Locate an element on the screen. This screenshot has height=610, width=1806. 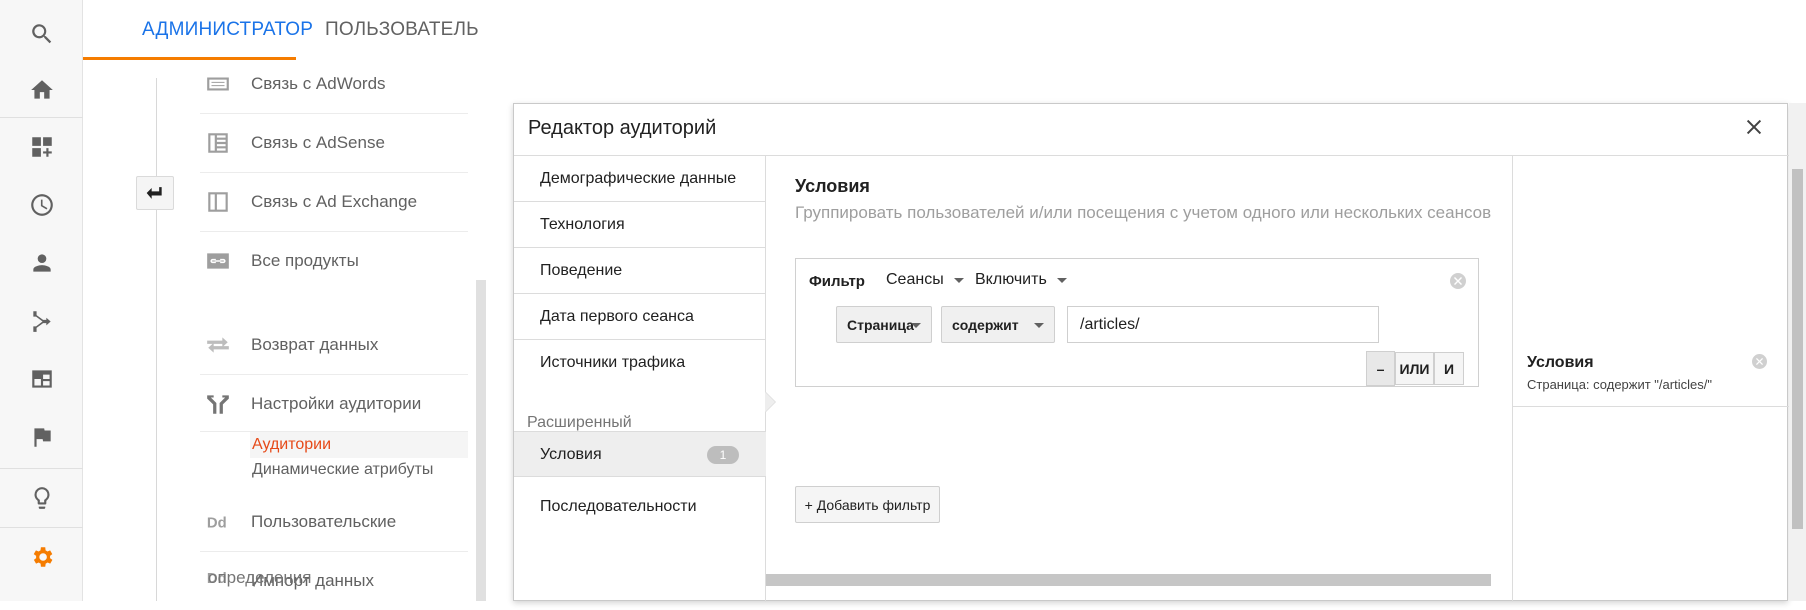
audience-fork-icon is located at coordinates (218, 404).